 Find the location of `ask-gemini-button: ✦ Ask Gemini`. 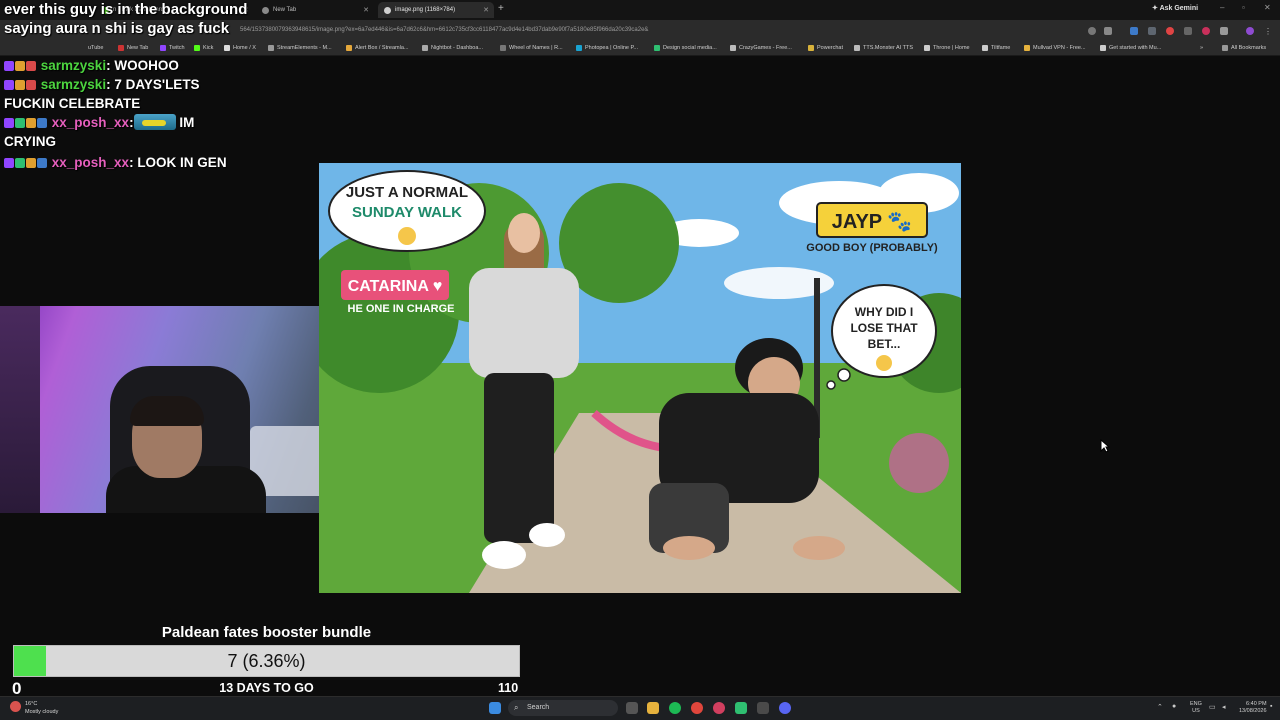

ask-gemini-button: ✦ Ask Gemini is located at coordinates (1175, 8).